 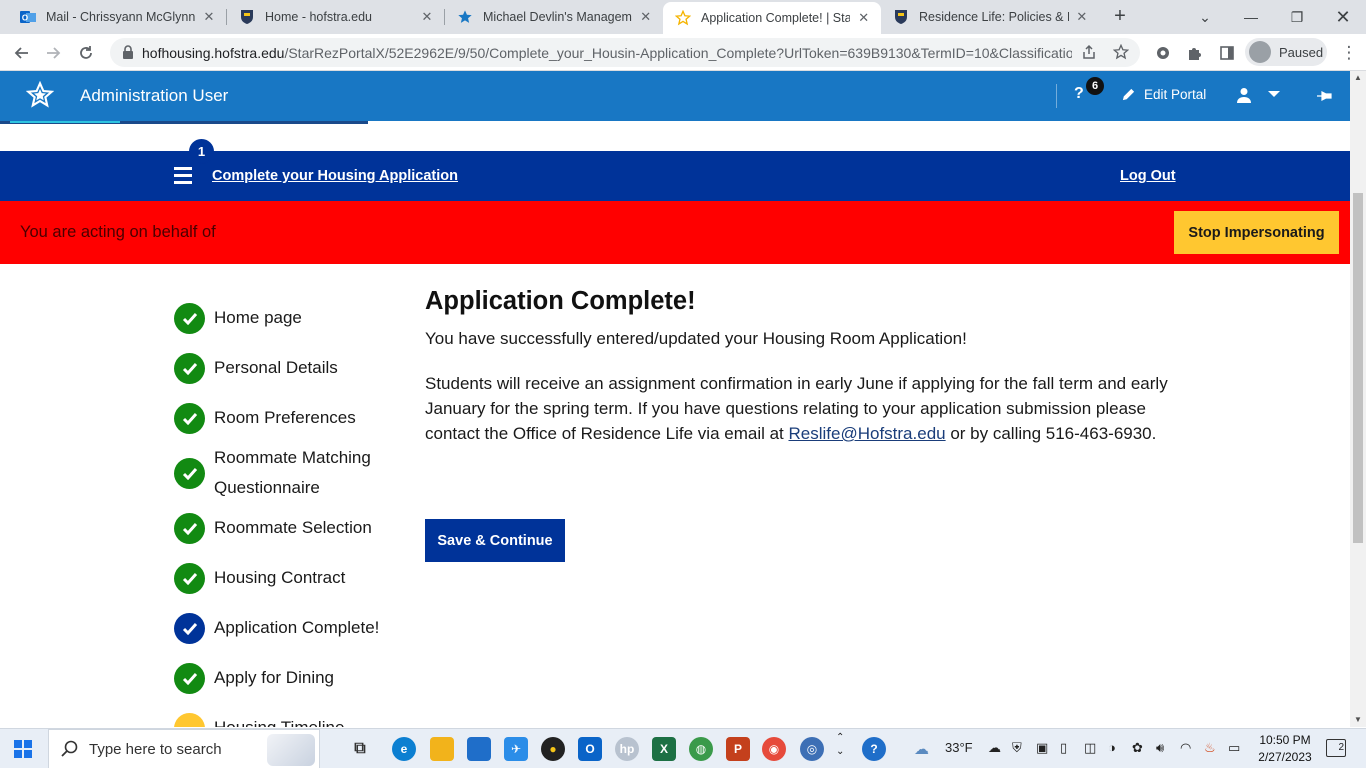 What do you see at coordinates (1128, 94) in the screenshot?
I see `pencil-icon` at bounding box center [1128, 94].